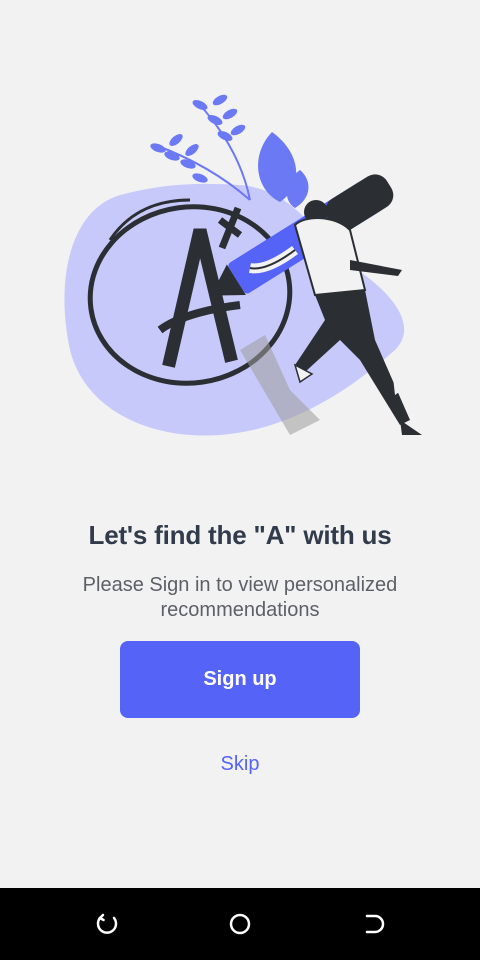 The width and height of the screenshot is (480, 960). I want to click on onboarding-title: Let's find the "A" with us, so click(240, 535).